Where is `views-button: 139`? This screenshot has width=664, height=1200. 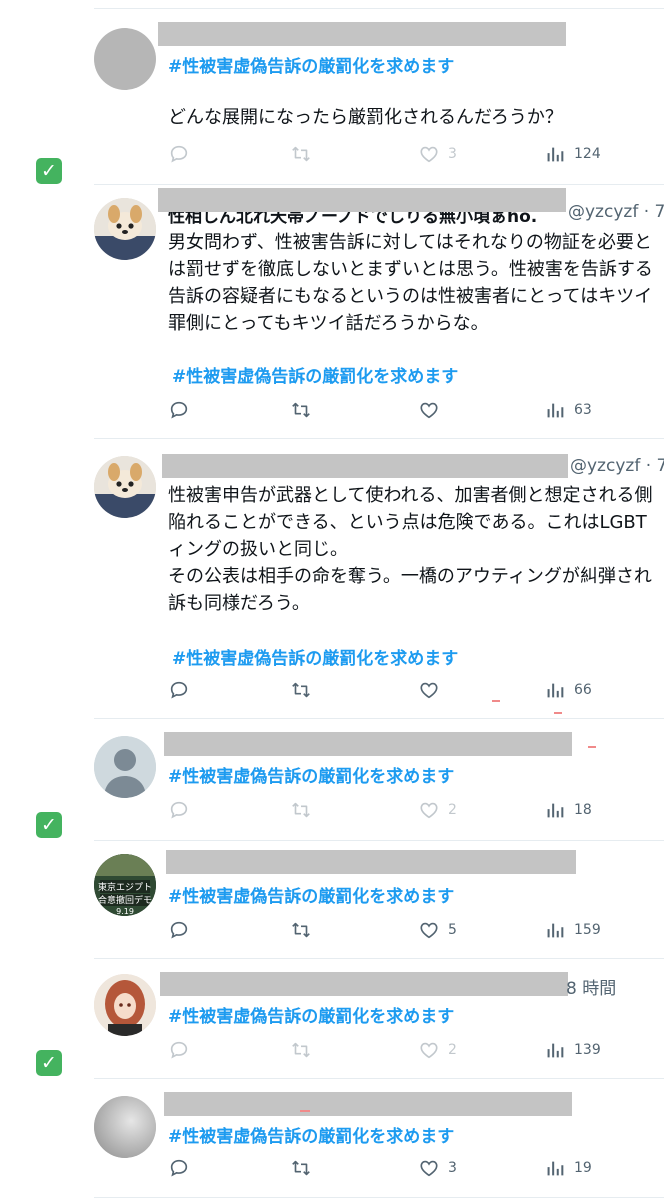 views-button: 139 is located at coordinates (572, 1050).